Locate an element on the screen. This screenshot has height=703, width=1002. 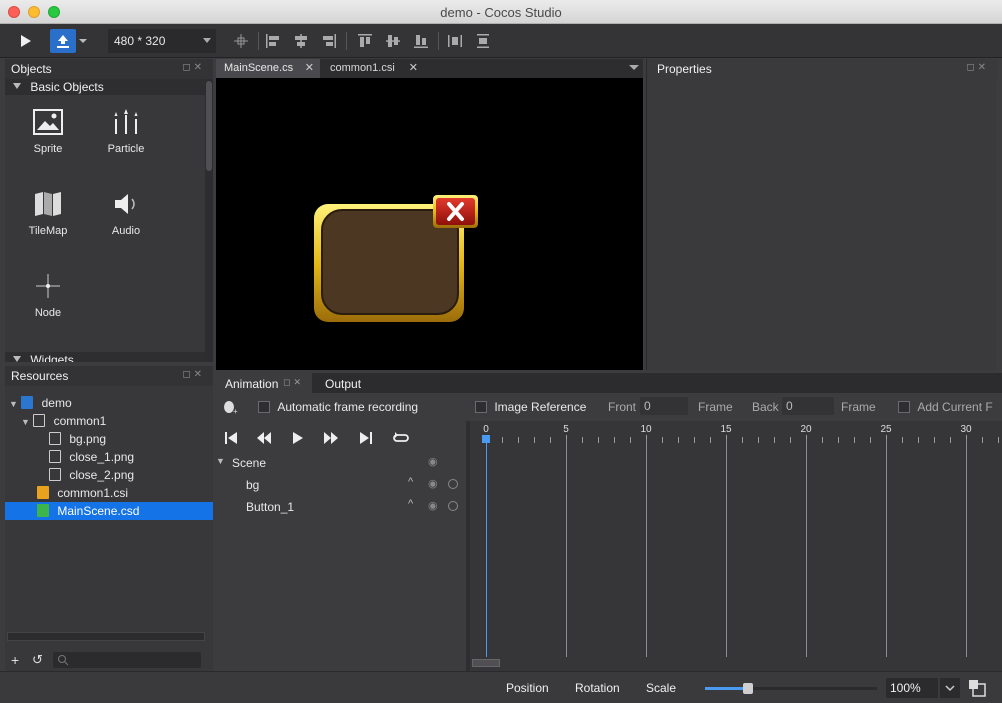
previous-frame-icon is located at coordinates (264, 438).